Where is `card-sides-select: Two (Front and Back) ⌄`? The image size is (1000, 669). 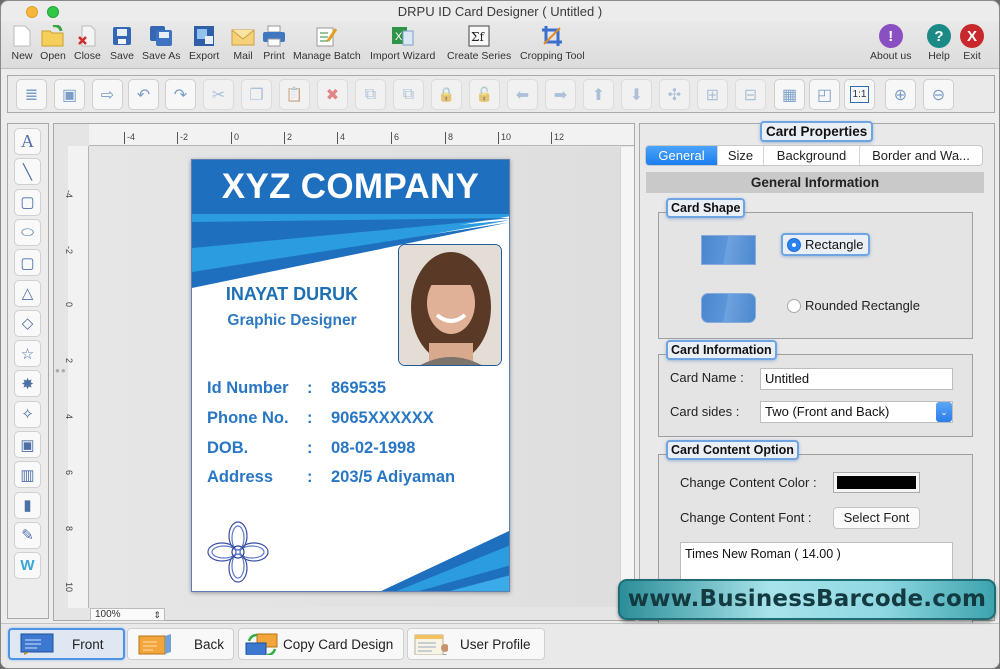 card-sides-select: Two (Front and Back) ⌄ is located at coordinates (856, 412).